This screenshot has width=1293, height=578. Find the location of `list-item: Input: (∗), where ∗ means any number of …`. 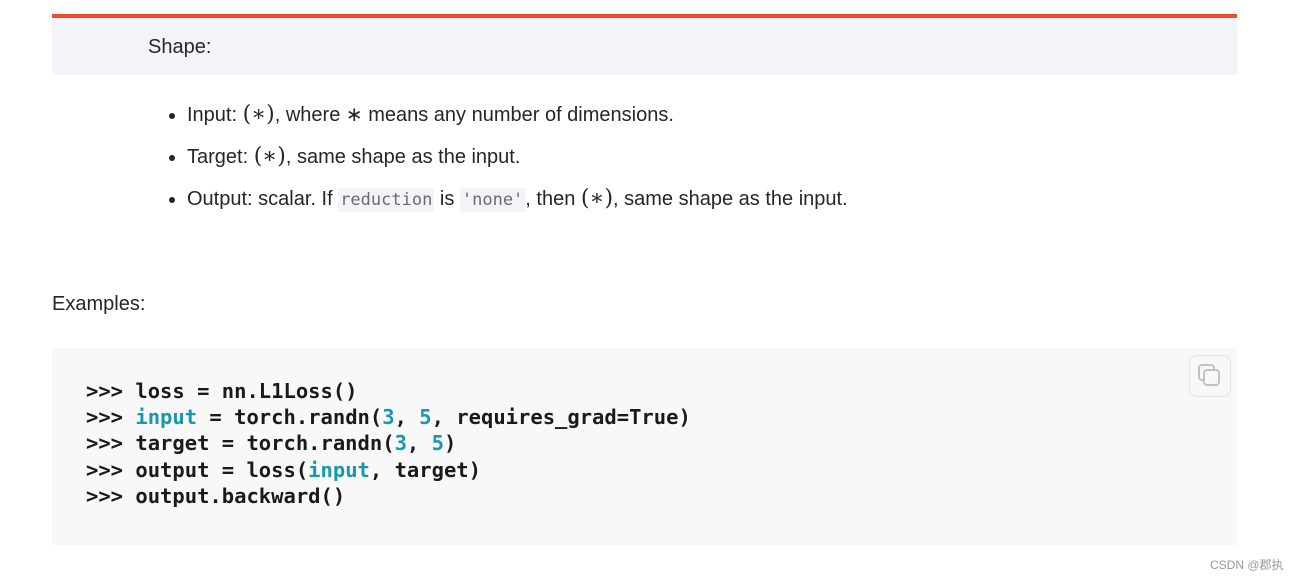

list-item: Input: (∗), where ∗ means any number of … is located at coordinates (517, 117).